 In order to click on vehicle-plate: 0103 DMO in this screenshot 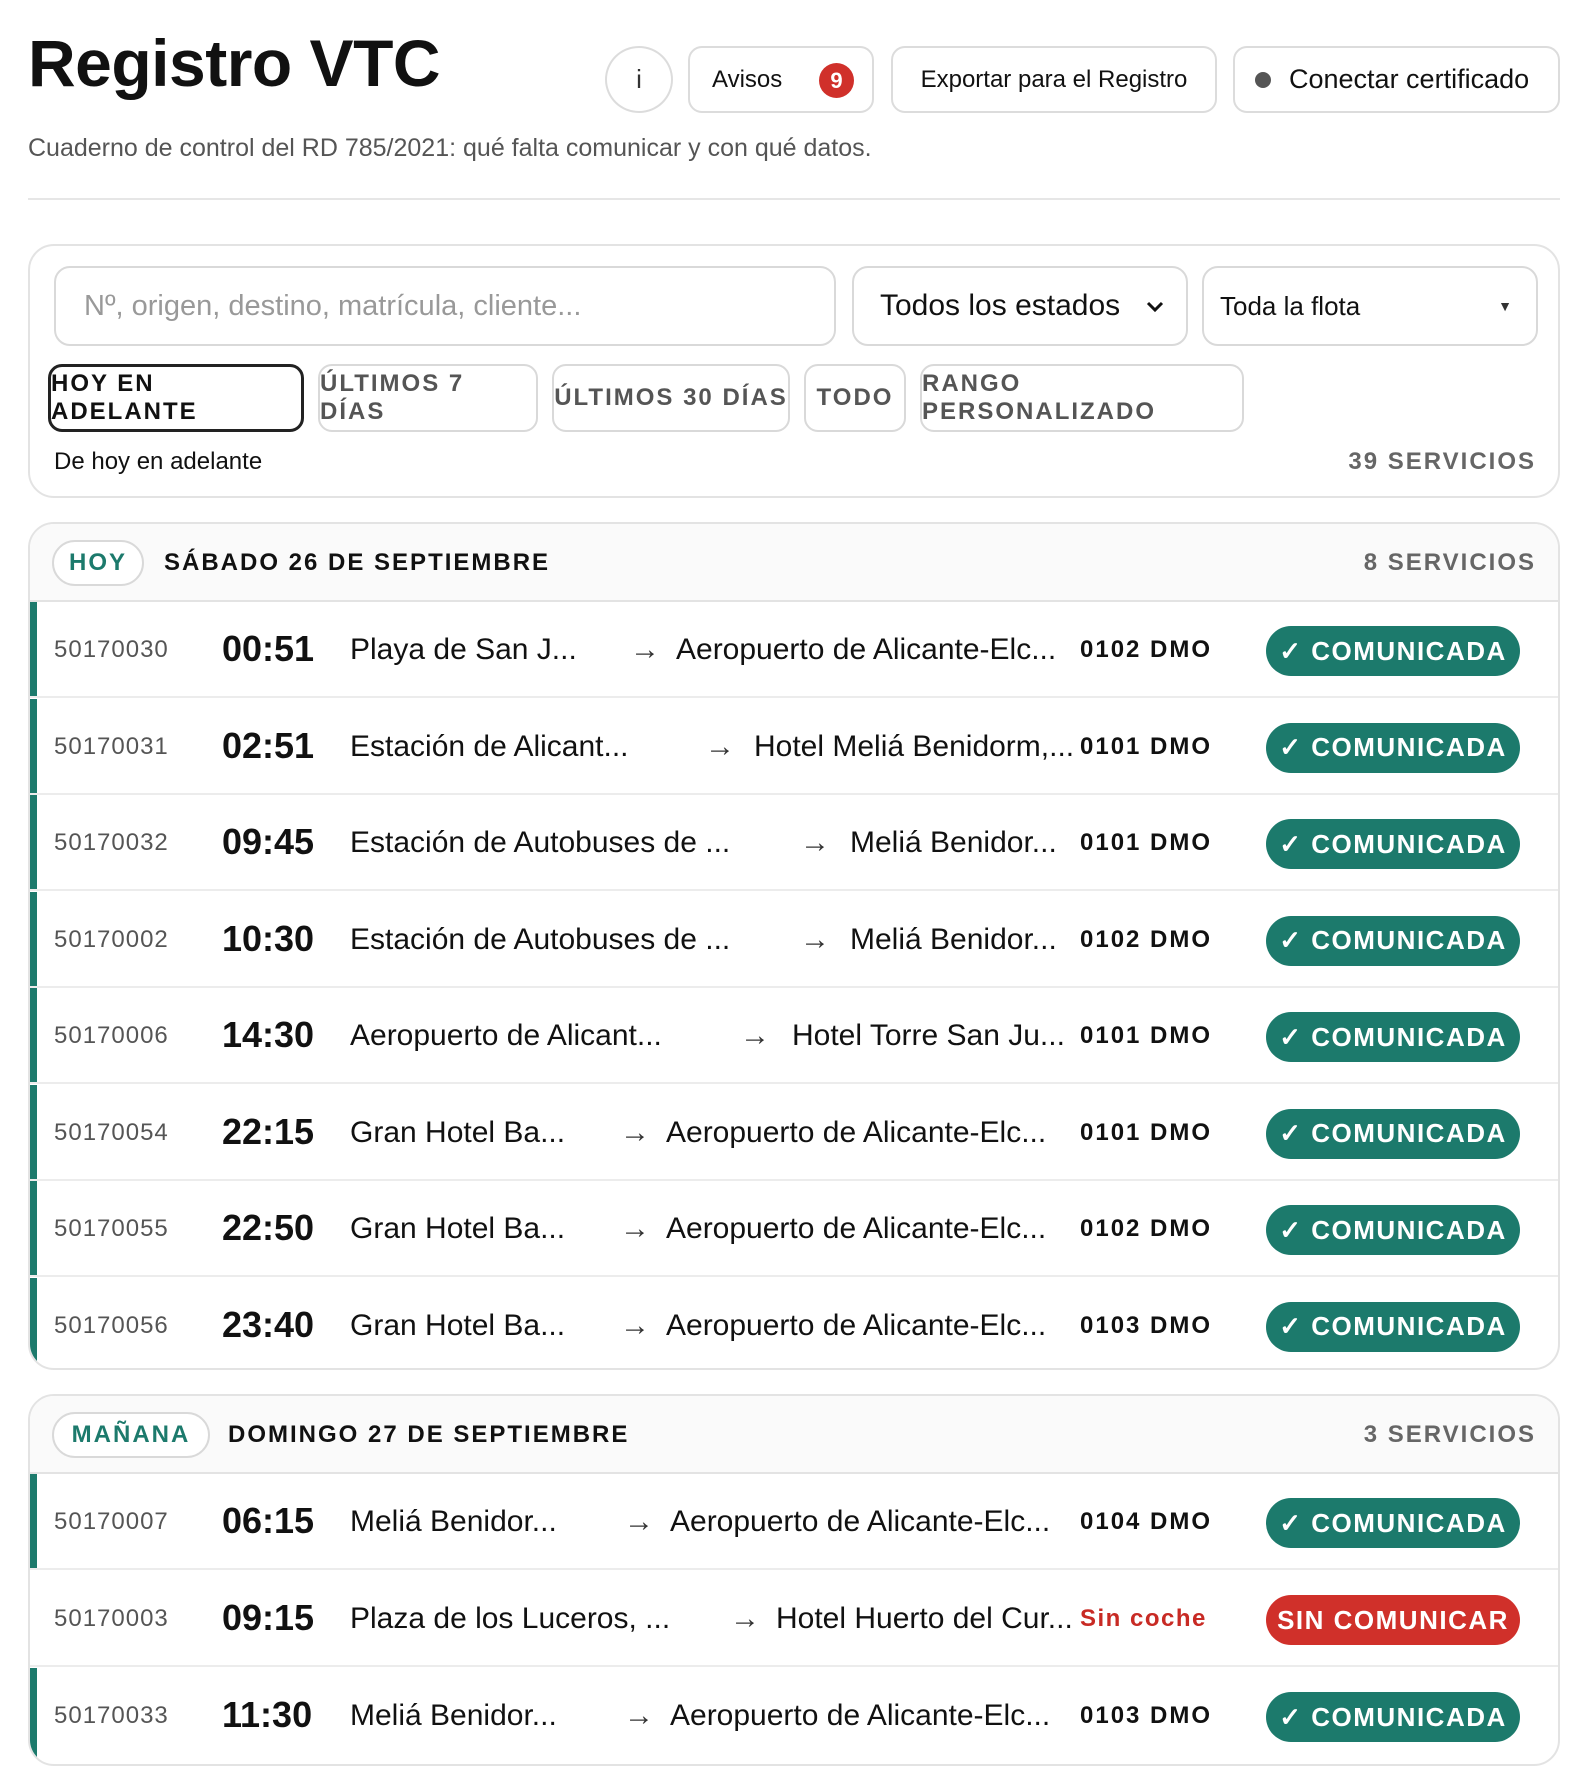, I will do `click(1146, 1715)`.